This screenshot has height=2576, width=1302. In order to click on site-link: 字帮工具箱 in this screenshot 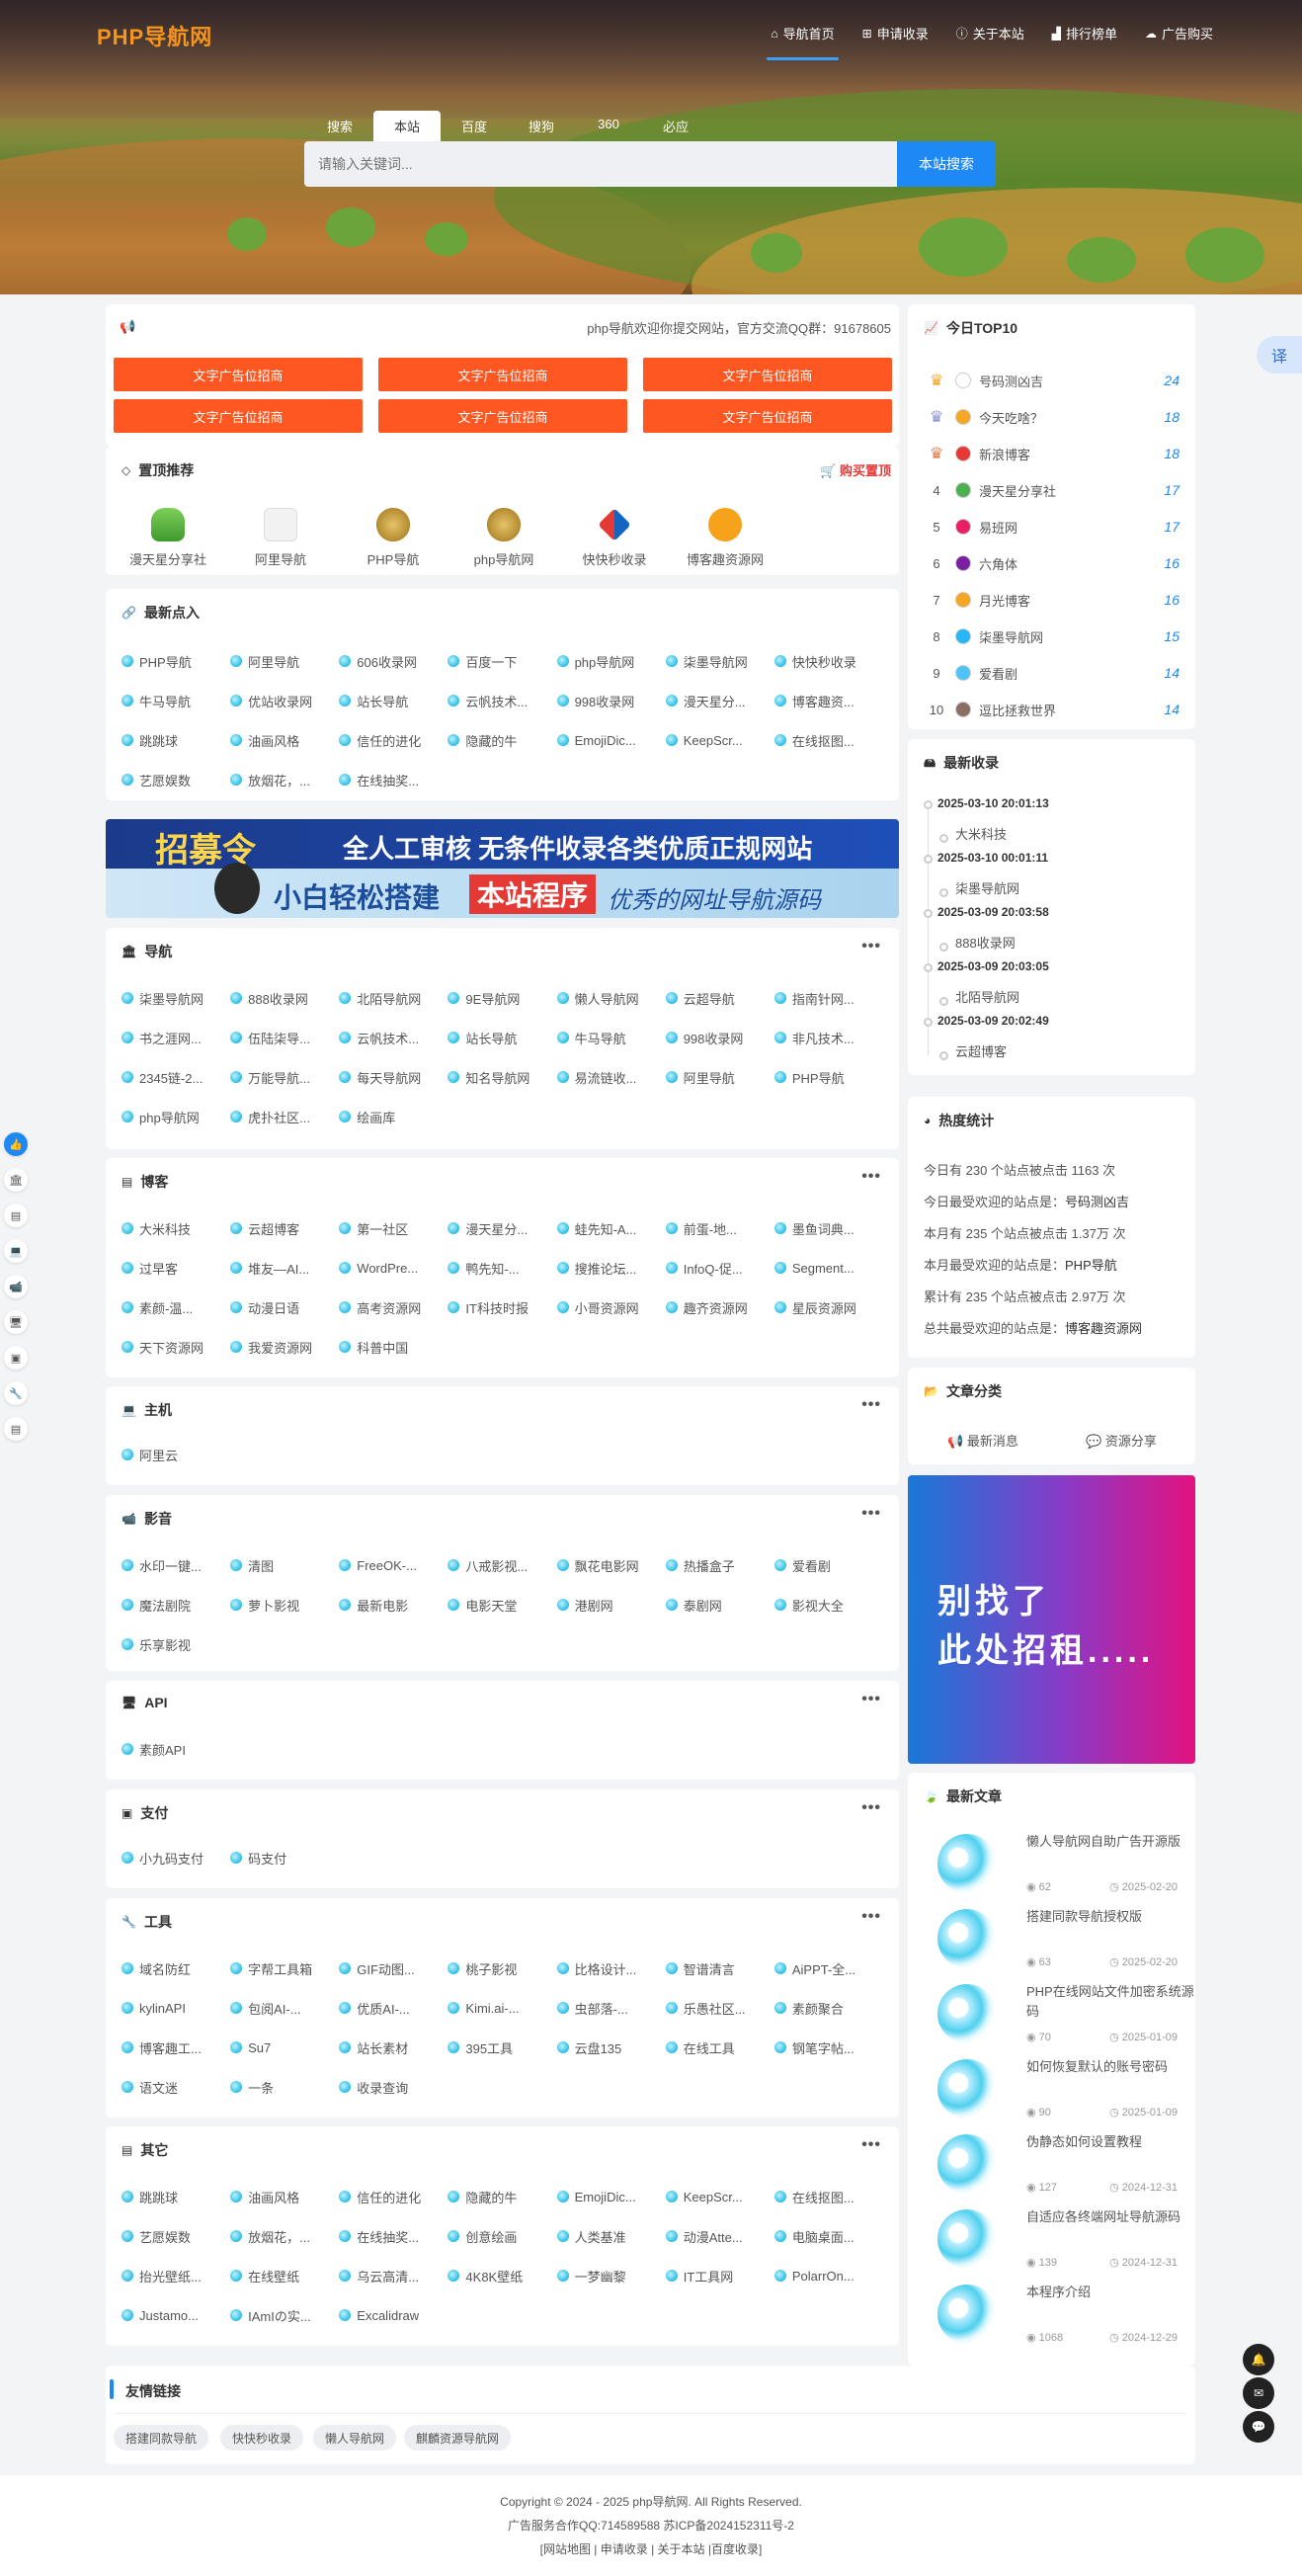, I will do `click(284, 1968)`.